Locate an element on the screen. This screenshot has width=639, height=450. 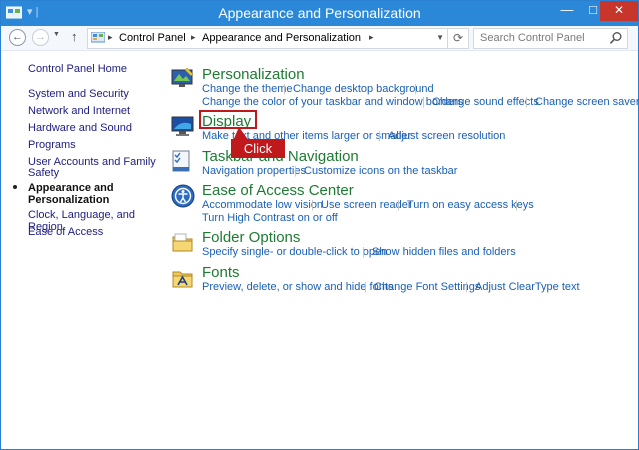
minimize-button: — is located at coordinates (567, 11).